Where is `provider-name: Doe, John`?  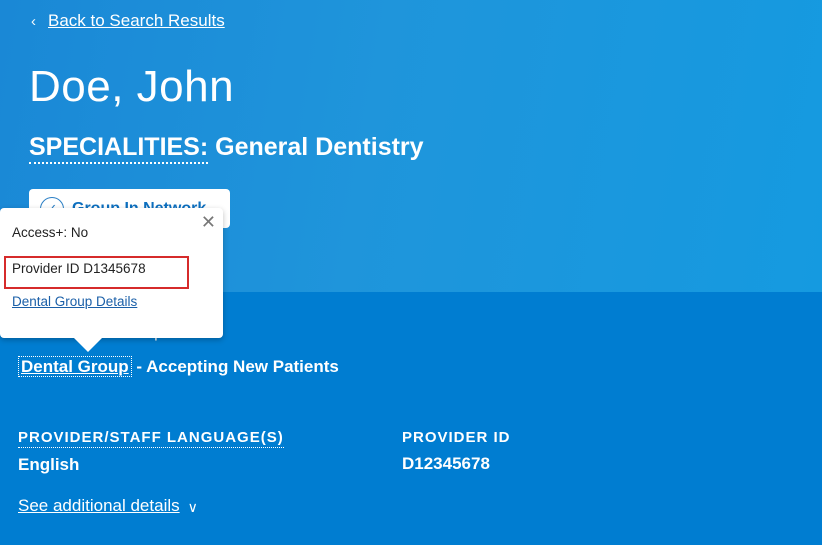
provider-name: Doe, John is located at coordinates (132, 86).